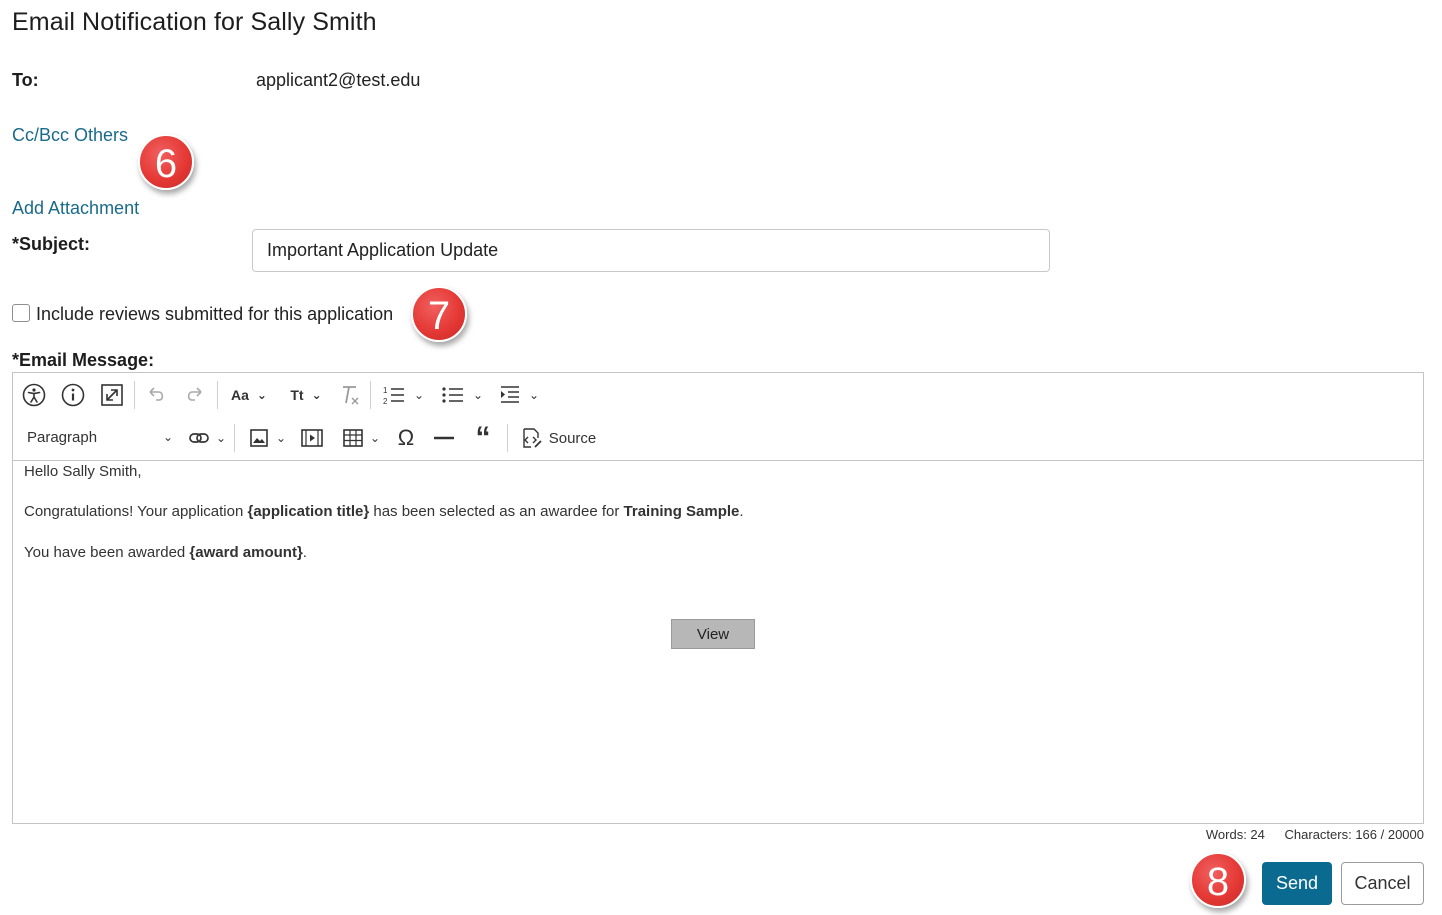 Image resolution: width=1442 pixels, height=915 pixels. What do you see at coordinates (21, 313) in the screenshot?
I see `include-reviews-checkbox` at bounding box center [21, 313].